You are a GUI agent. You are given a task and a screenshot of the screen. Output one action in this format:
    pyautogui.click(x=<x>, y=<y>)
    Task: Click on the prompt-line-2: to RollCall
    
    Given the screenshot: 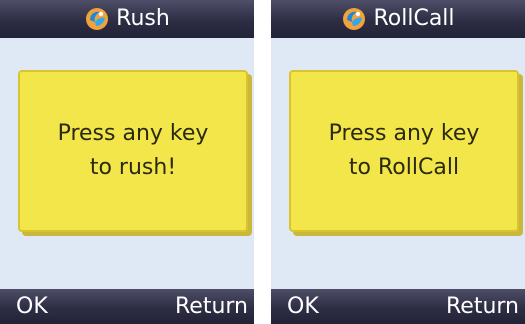 What is the action you would take?
    pyautogui.click(x=404, y=167)
    